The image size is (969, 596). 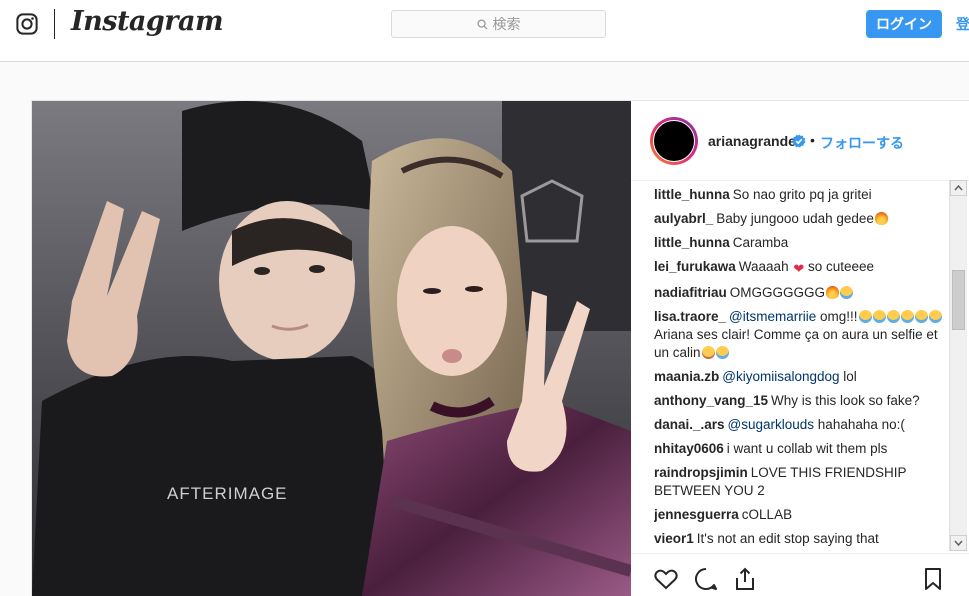 I want to click on scrollbar-down-arrow, so click(x=958, y=543).